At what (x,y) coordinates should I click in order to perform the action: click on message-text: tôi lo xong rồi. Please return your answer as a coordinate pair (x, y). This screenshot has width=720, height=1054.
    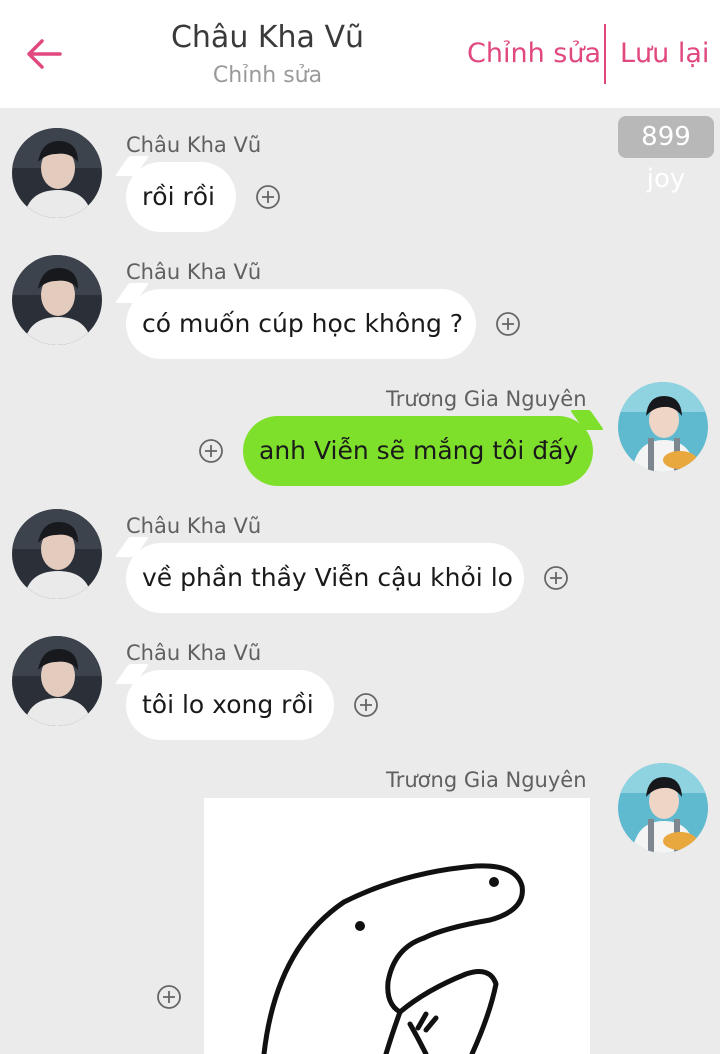
    Looking at the image, I should click on (228, 704).